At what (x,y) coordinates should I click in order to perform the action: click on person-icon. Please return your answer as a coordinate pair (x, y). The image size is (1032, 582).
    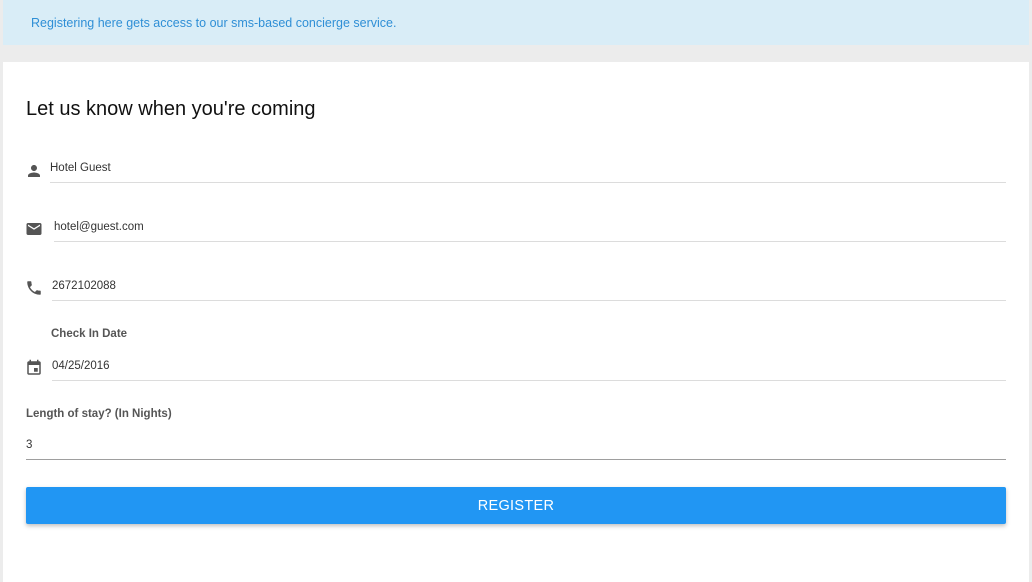
    Looking at the image, I should click on (34, 171).